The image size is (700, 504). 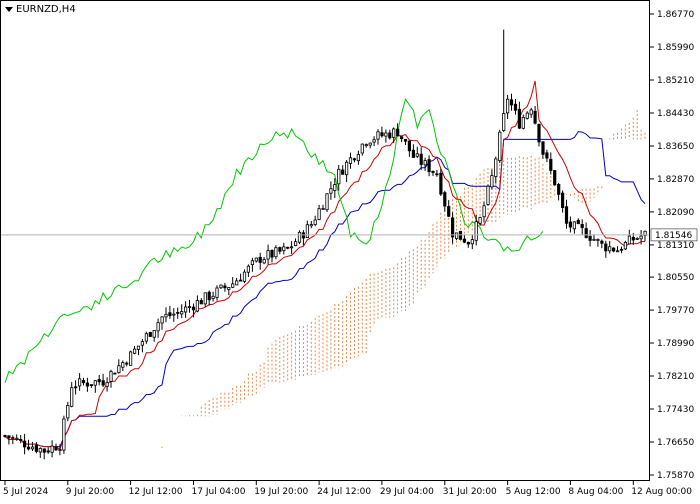 I want to click on y-tick-label: 1.82870, so click(x=675, y=180).